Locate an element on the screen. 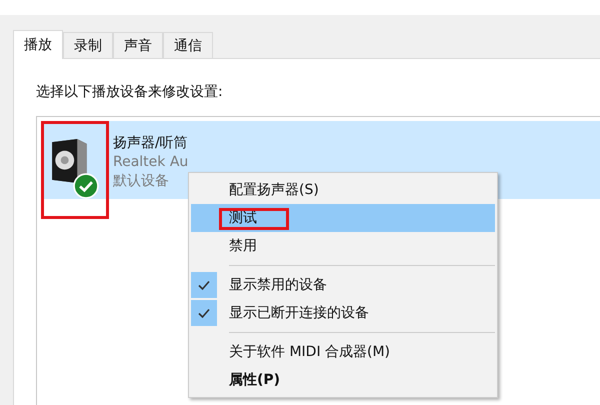  device-status: 默认设备 is located at coordinates (141, 181).